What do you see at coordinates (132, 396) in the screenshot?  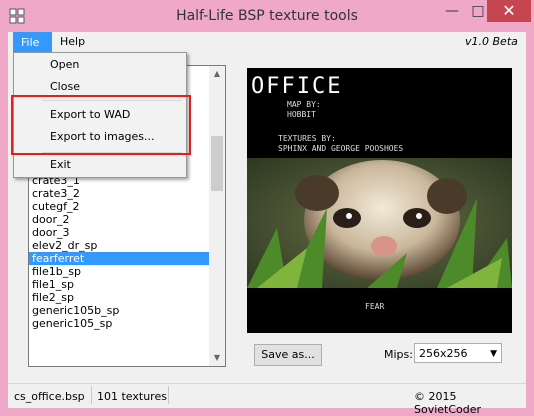 I see `status-texture-count: 101 textures` at bounding box center [132, 396].